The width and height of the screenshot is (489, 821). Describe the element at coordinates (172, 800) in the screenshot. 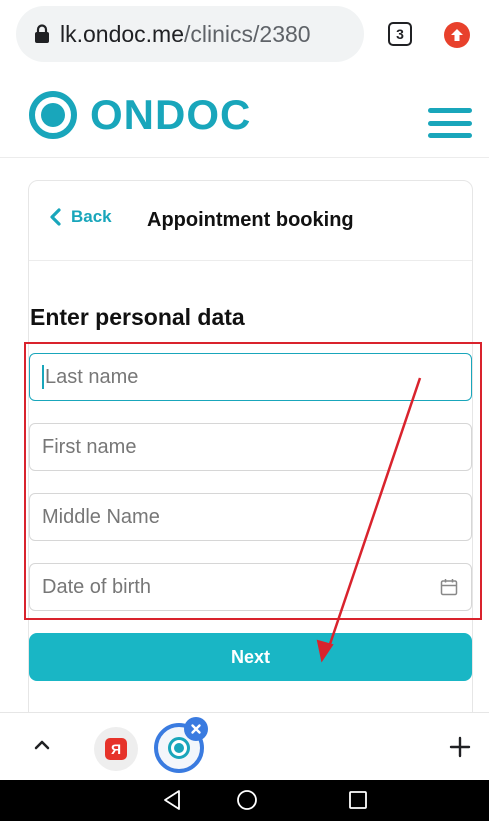

I see `nav-back-icon` at that location.